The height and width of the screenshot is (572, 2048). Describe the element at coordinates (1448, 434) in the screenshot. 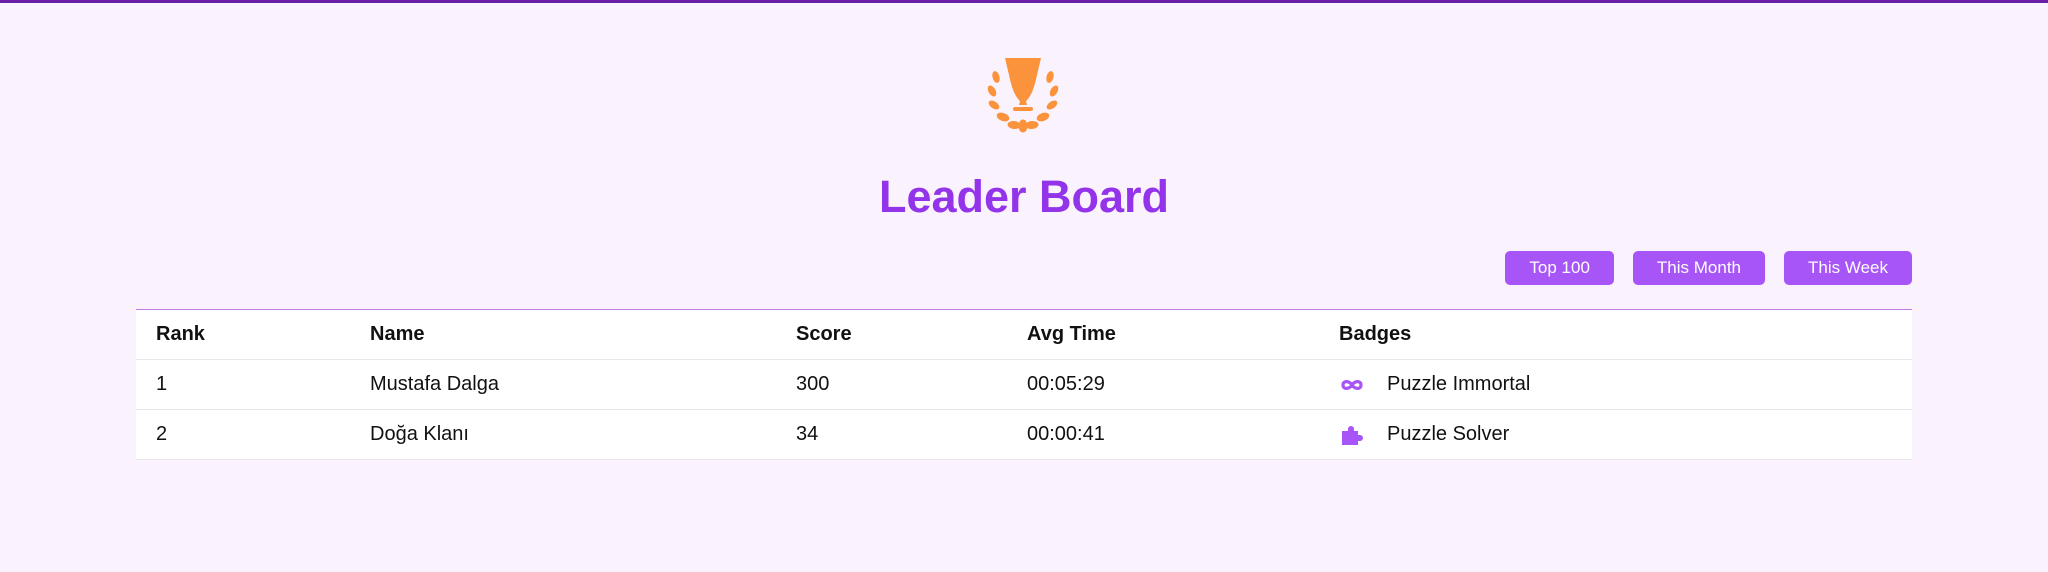

I see `badge-label: Puzzle Solver` at that location.